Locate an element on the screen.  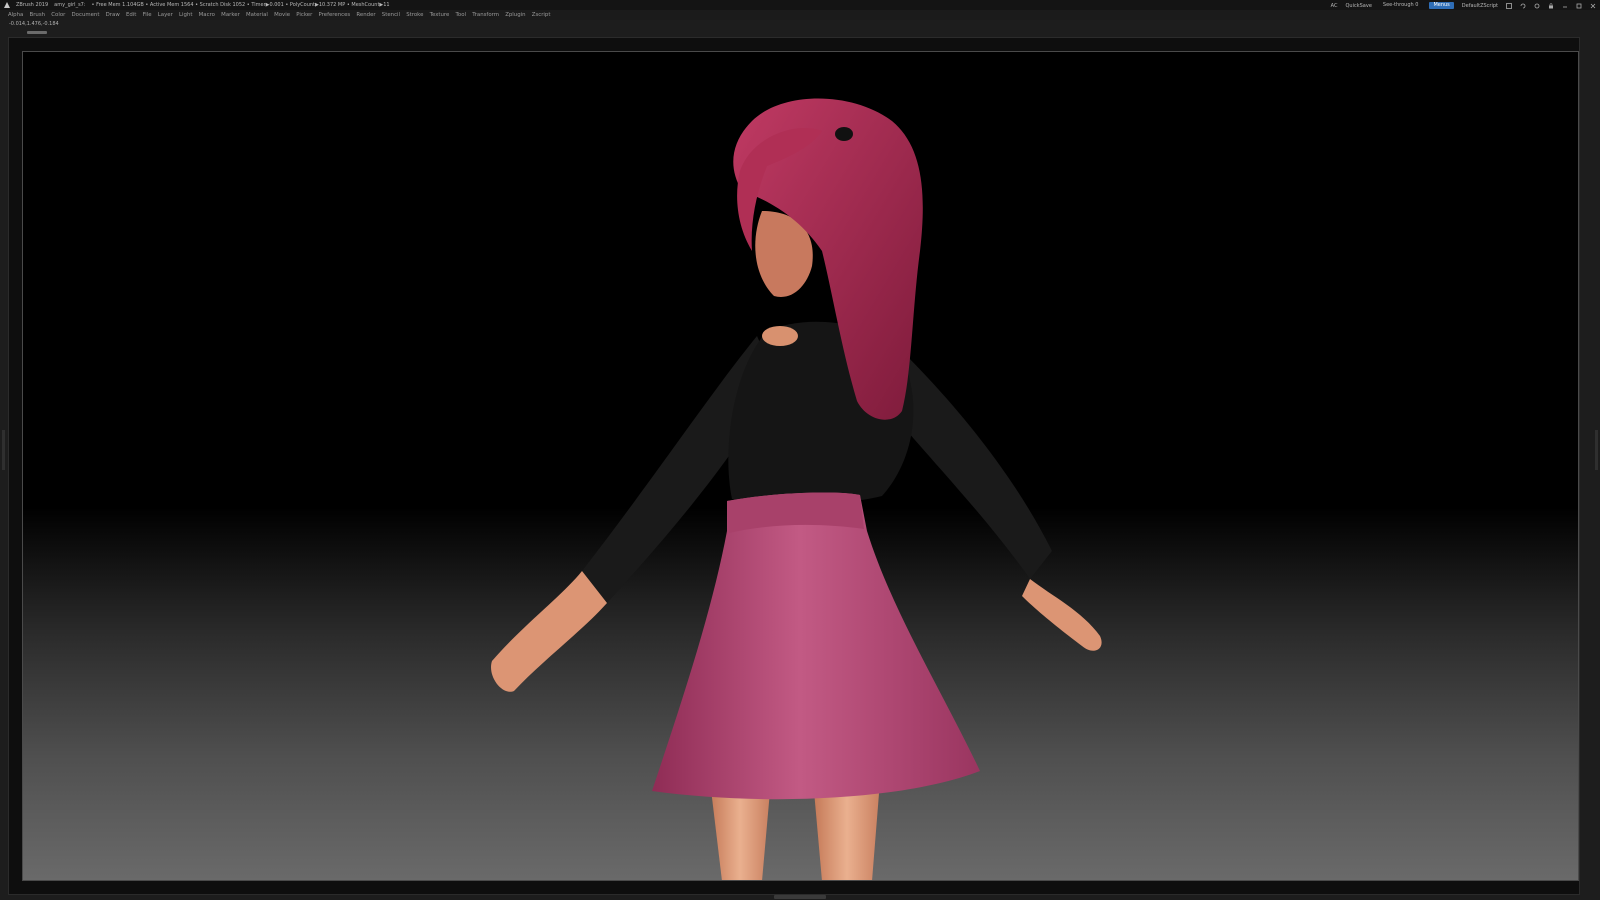
minimize-icon is located at coordinates (1565, 6).